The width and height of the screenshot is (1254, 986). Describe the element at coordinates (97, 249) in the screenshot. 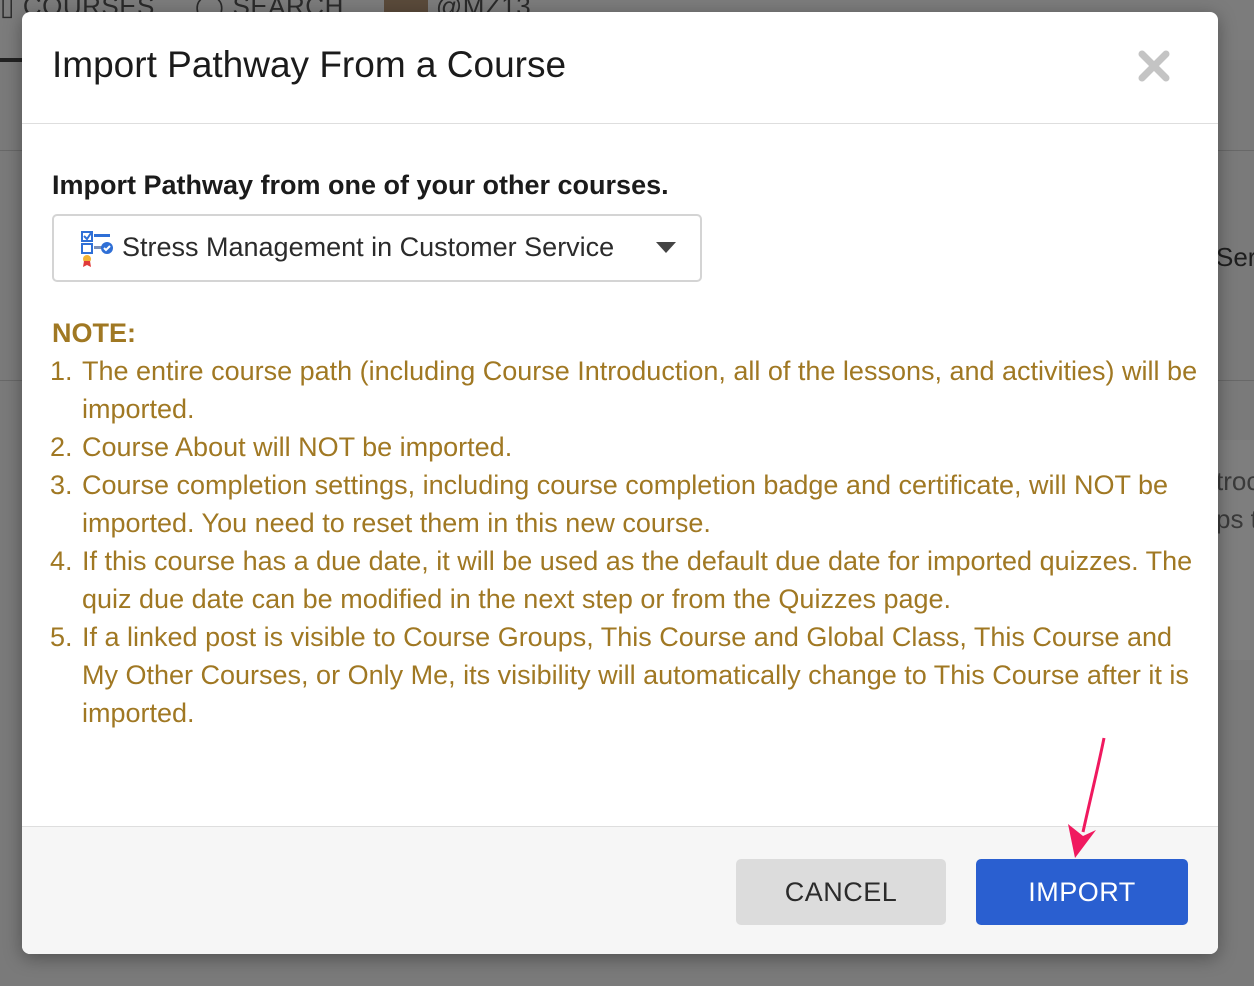

I see `course-pathway-icon` at that location.